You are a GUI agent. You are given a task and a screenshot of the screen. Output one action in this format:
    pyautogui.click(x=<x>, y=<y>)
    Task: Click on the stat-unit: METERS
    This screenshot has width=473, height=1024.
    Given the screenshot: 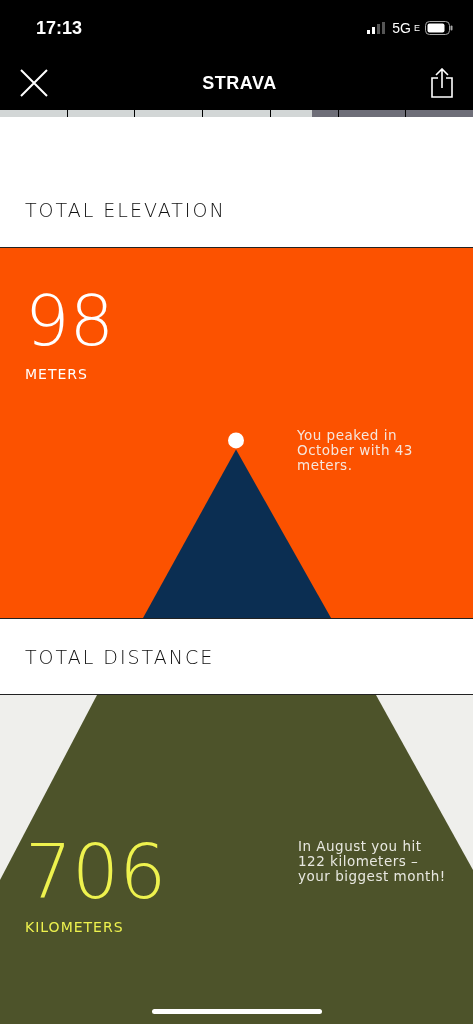 What is the action you would take?
    pyautogui.click(x=57, y=374)
    